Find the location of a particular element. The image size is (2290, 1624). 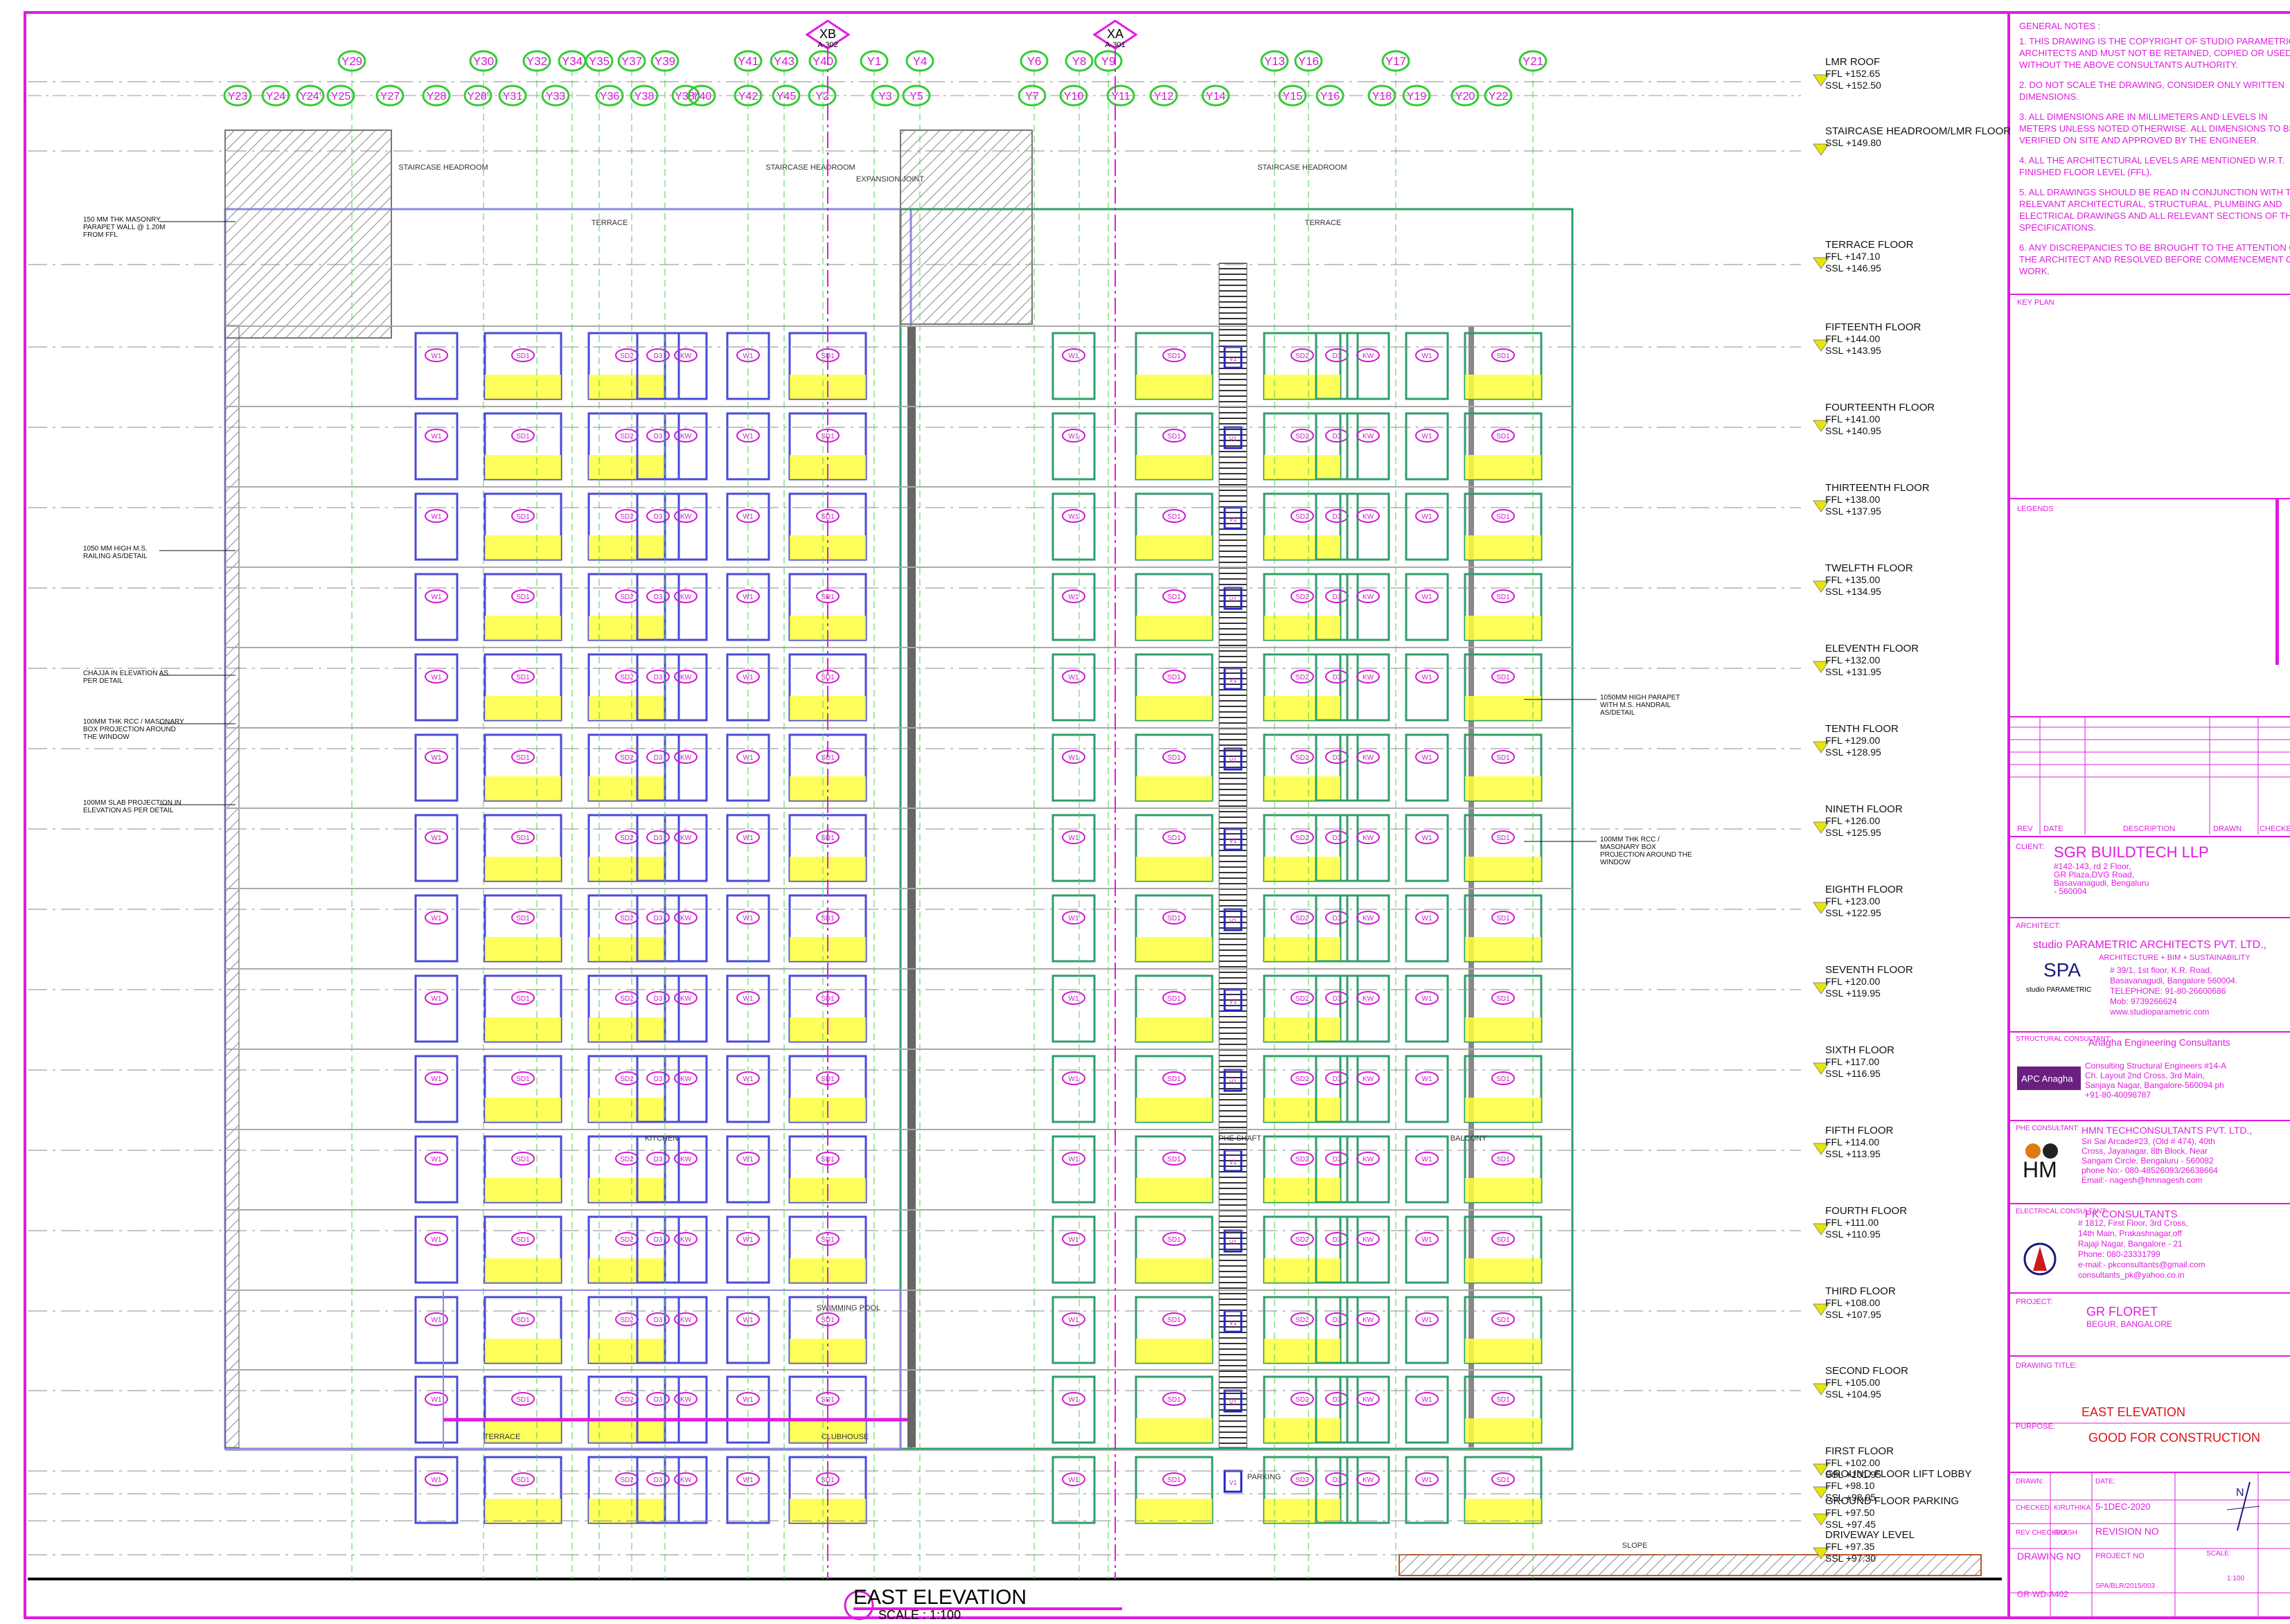

level-name: FOURTEENTH FLOOR is located at coordinates (1880, 407).